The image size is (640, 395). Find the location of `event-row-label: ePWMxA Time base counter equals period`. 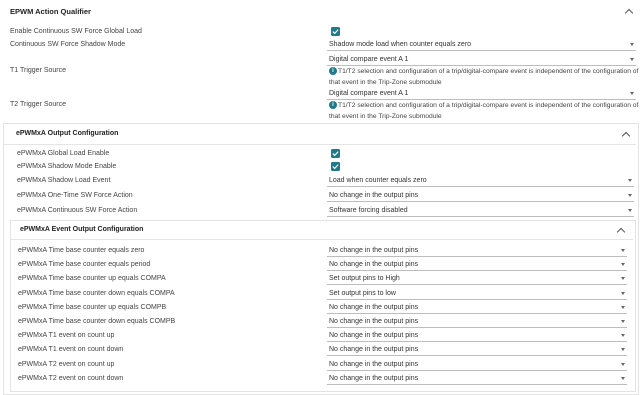

event-row-label: ePWMxA Time base counter equals period is located at coordinates (84, 264).